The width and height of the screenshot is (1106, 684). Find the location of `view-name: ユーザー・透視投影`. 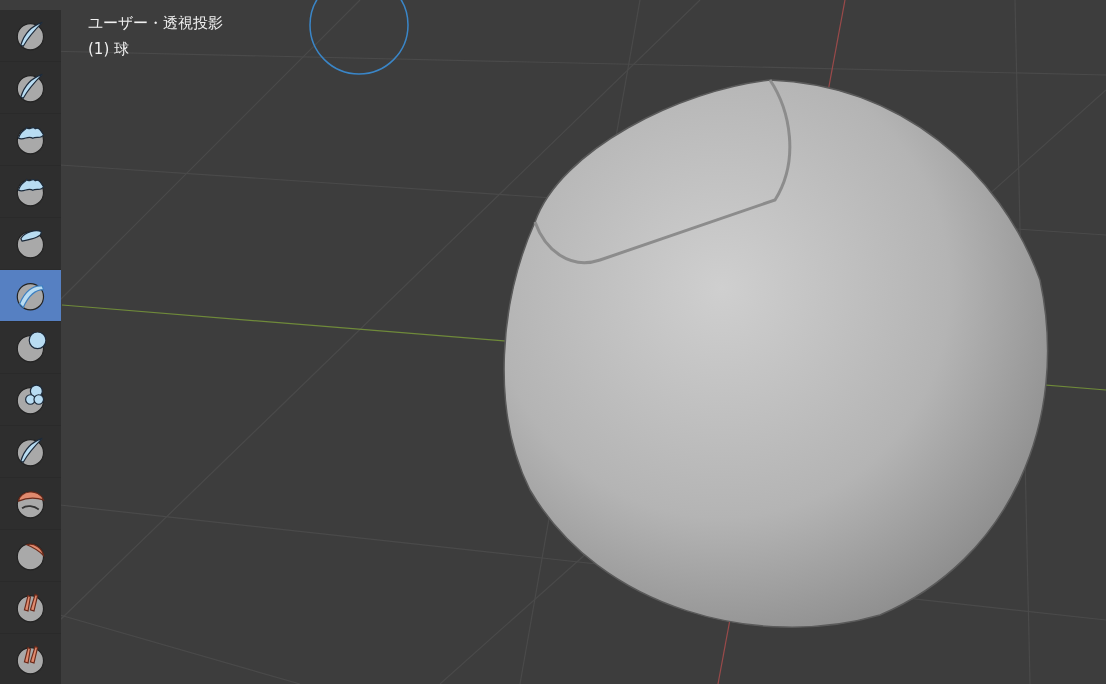

view-name: ユーザー・透視投影 is located at coordinates (155, 23).